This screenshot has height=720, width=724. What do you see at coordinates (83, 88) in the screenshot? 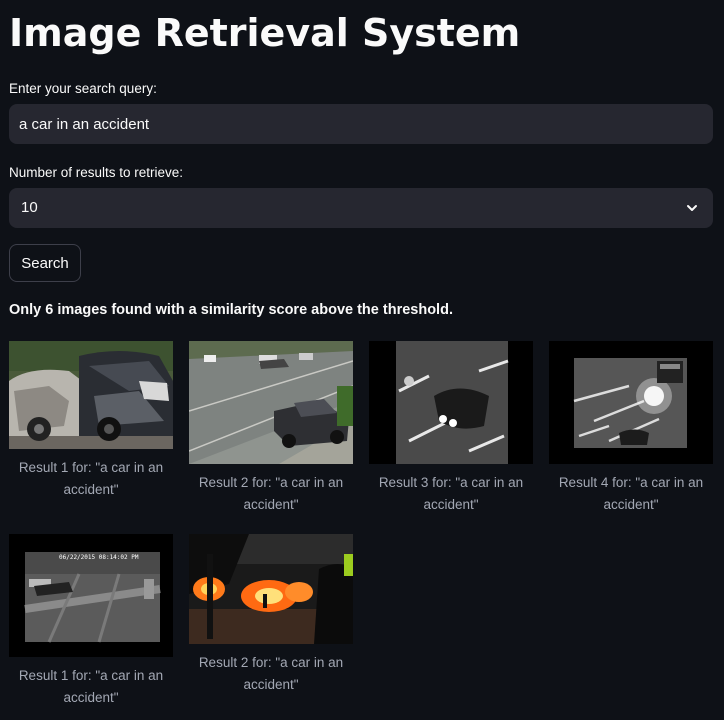
I see `query-label: Enter your search query:` at bounding box center [83, 88].